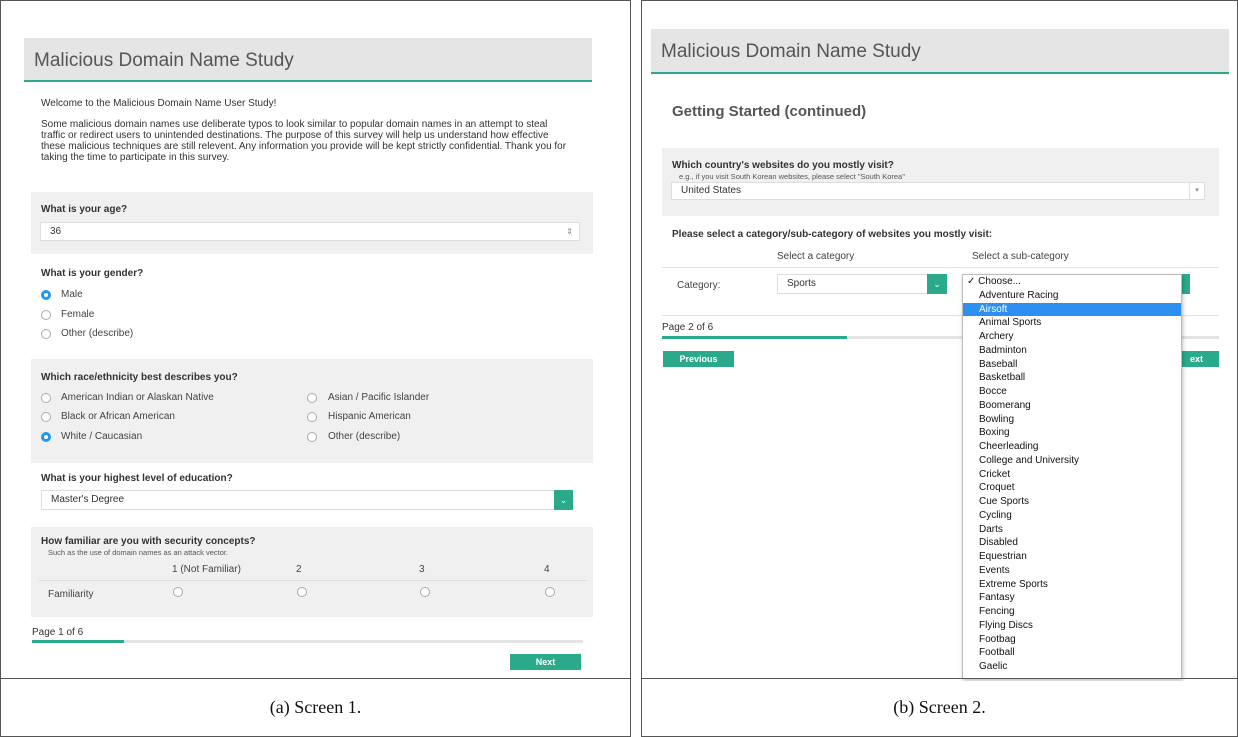  What do you see at coordinates (71, 594) in the screenshot?
I see `familiarity-row-label: Familiarity` at bounding box center [71, 594].